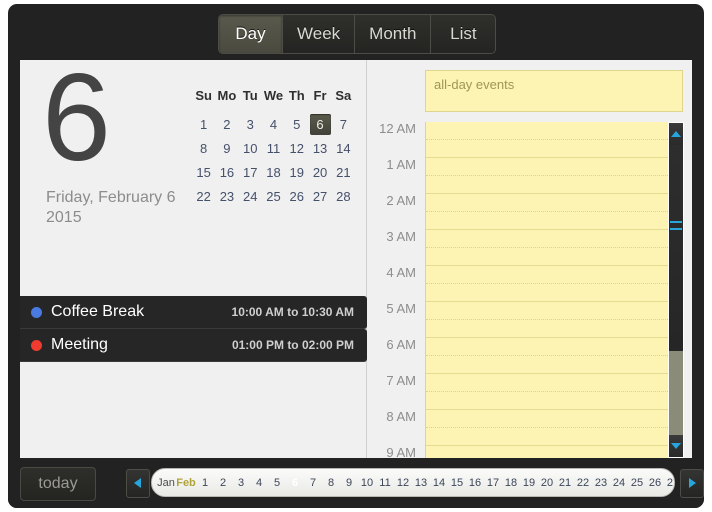 The width and height of the screenshot is (712, 512). Describe the element at coordinates (669, 483) in the screenshot. I see `strip-day-label: 27` at that location.